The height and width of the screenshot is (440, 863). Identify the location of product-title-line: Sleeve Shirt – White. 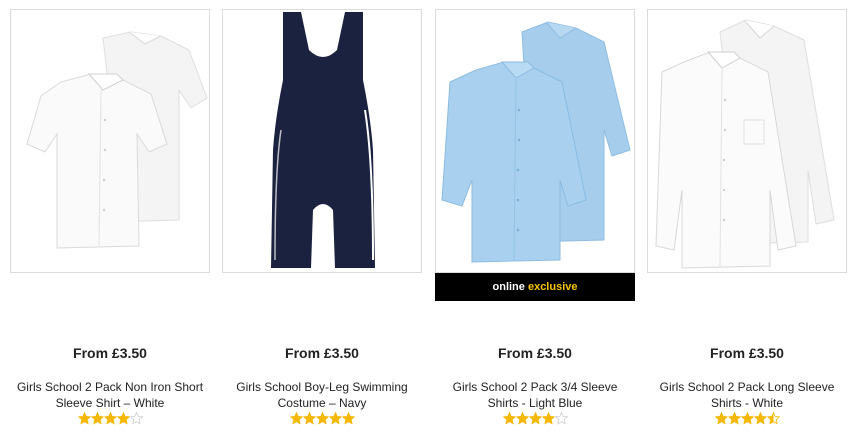
(110, 403).